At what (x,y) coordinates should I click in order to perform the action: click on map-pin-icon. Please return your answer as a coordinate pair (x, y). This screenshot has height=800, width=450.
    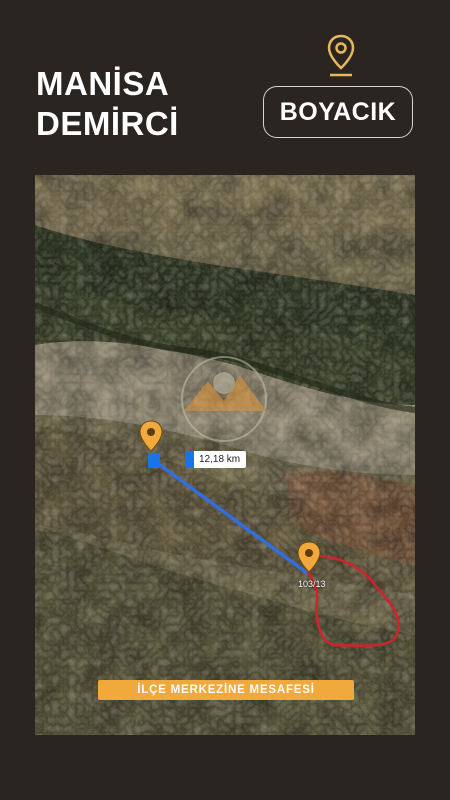
    Looking at the image, I should click on (341, 55).